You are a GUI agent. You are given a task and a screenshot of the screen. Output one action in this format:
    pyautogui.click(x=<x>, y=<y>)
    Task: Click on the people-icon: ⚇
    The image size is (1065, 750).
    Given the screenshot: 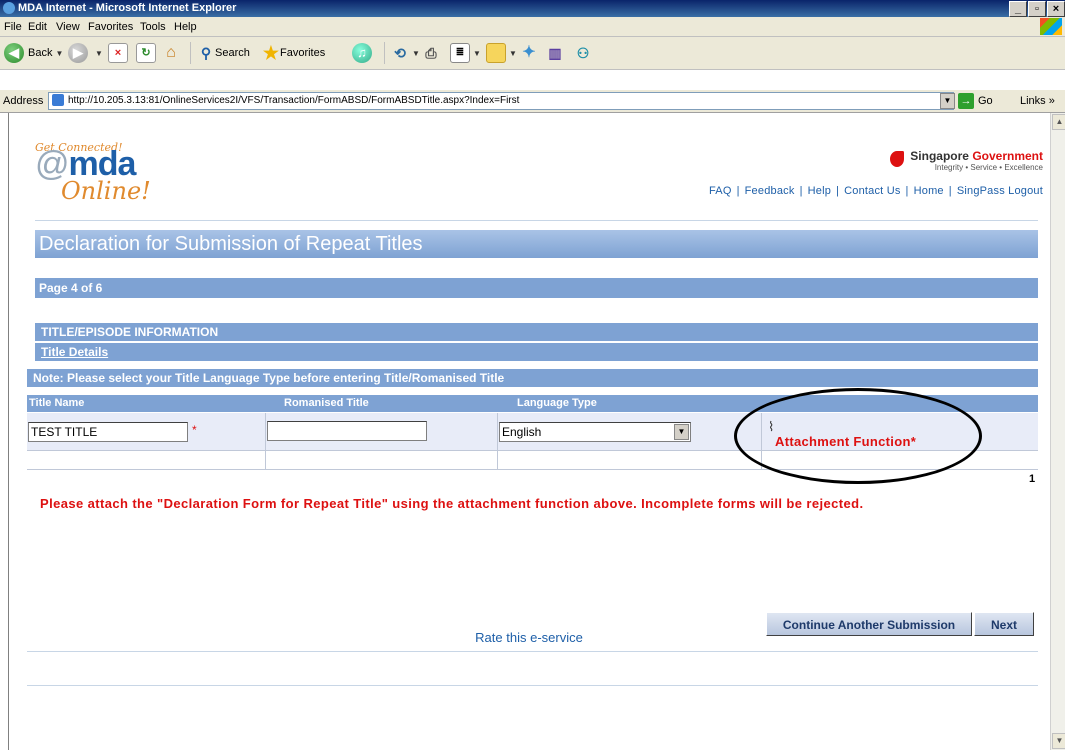 What is the action you would take?
    pyautogui.click(x=583, y=53)
    